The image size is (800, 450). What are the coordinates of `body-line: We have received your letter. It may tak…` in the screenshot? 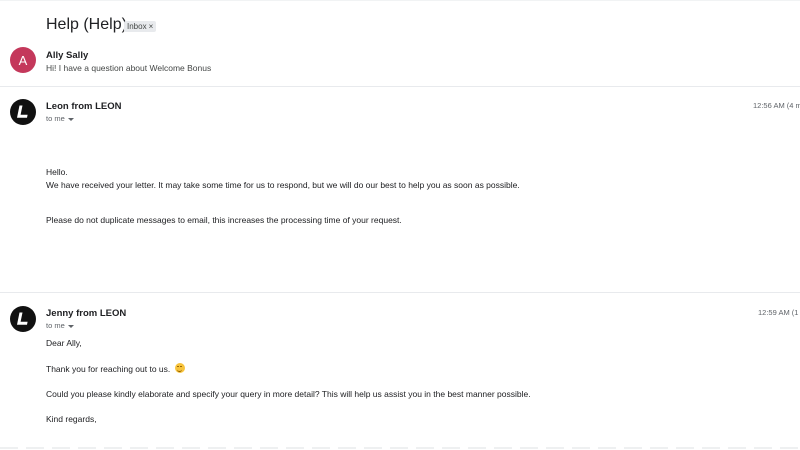 It's located at (283, 185).